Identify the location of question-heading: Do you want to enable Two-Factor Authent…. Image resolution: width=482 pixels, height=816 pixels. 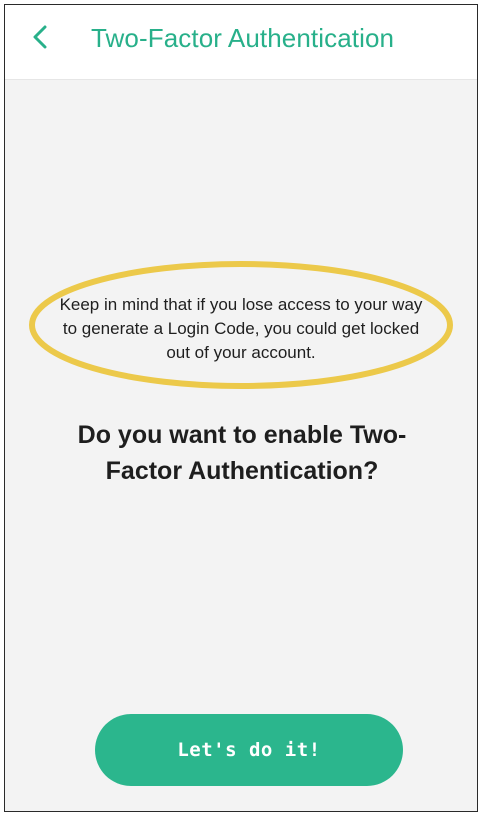
(242, 453).